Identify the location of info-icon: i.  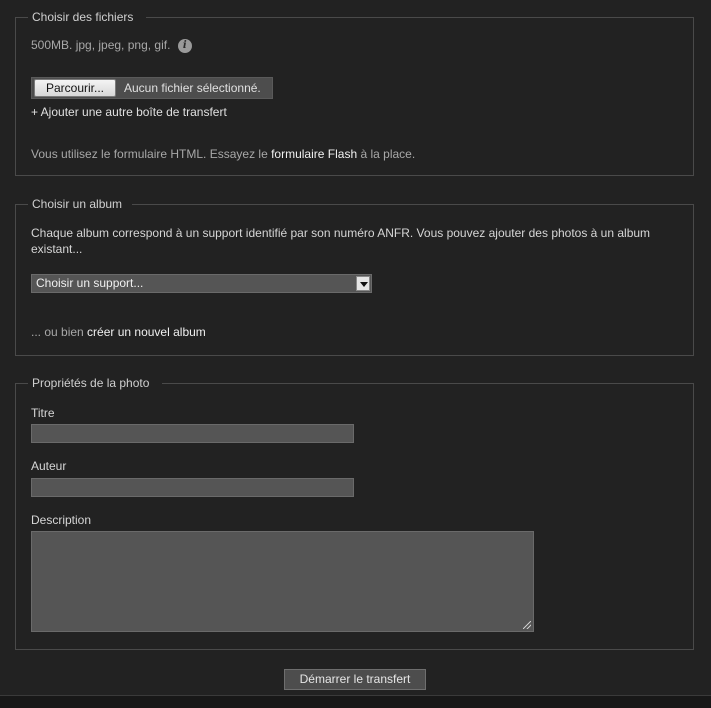
(184, 45).